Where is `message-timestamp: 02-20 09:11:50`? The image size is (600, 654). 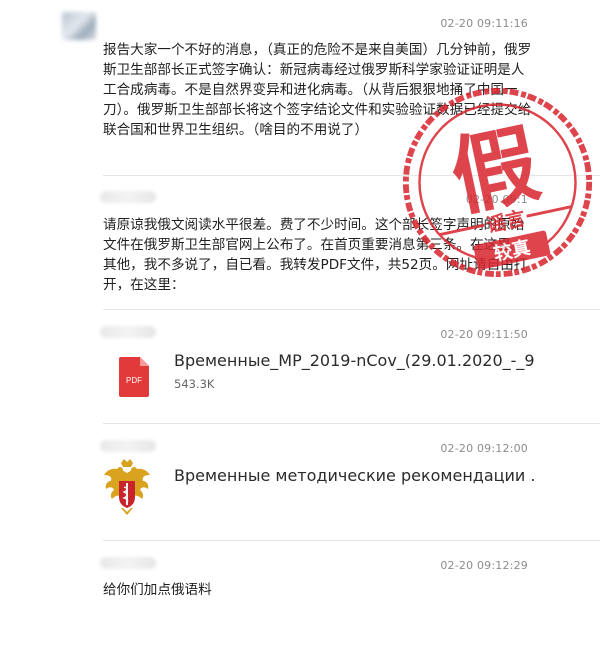 message-timestamp: 02-20 09:11:50 is located at coordinates (484, 334).